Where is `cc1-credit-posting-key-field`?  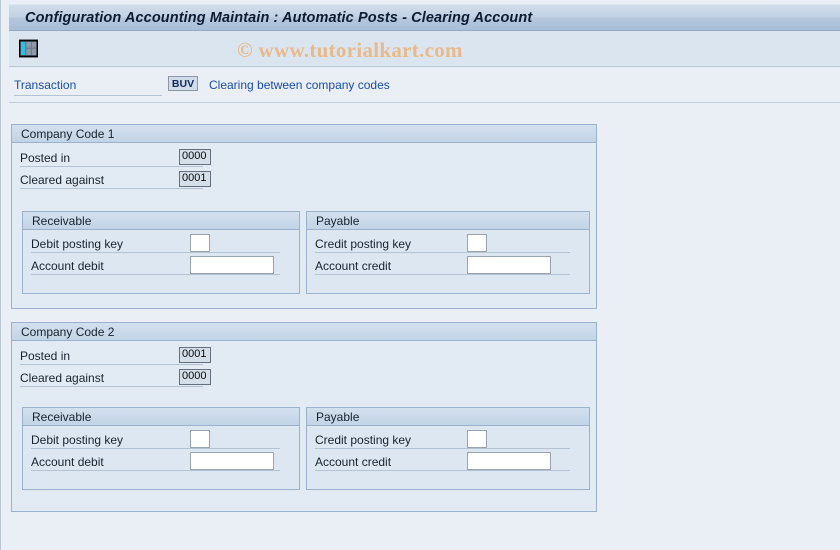 cc1-credit-posting-key-field is located at coordinates (477, 243).